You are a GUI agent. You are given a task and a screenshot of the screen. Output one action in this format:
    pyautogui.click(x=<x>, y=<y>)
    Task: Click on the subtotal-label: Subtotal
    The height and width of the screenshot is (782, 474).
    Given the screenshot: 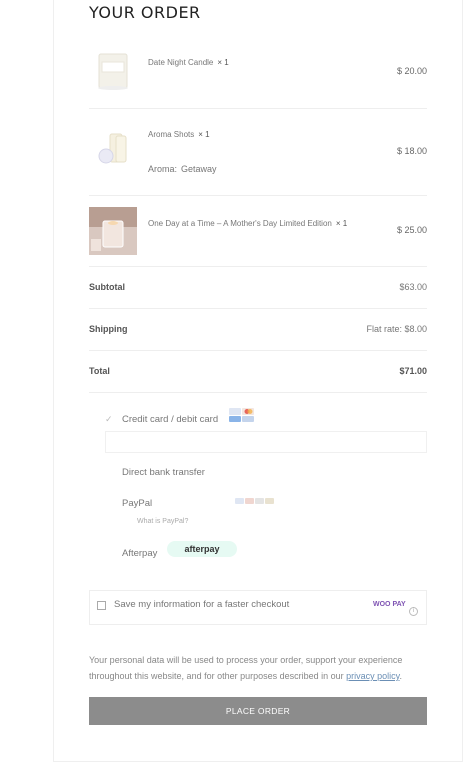 What is the action you would take?
    pyautogui.click(x=107, y=287)
    